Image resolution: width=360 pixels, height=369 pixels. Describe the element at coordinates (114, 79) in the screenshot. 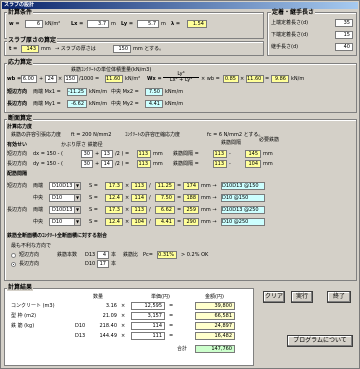

I see `wb-result: 11.60` at that location.